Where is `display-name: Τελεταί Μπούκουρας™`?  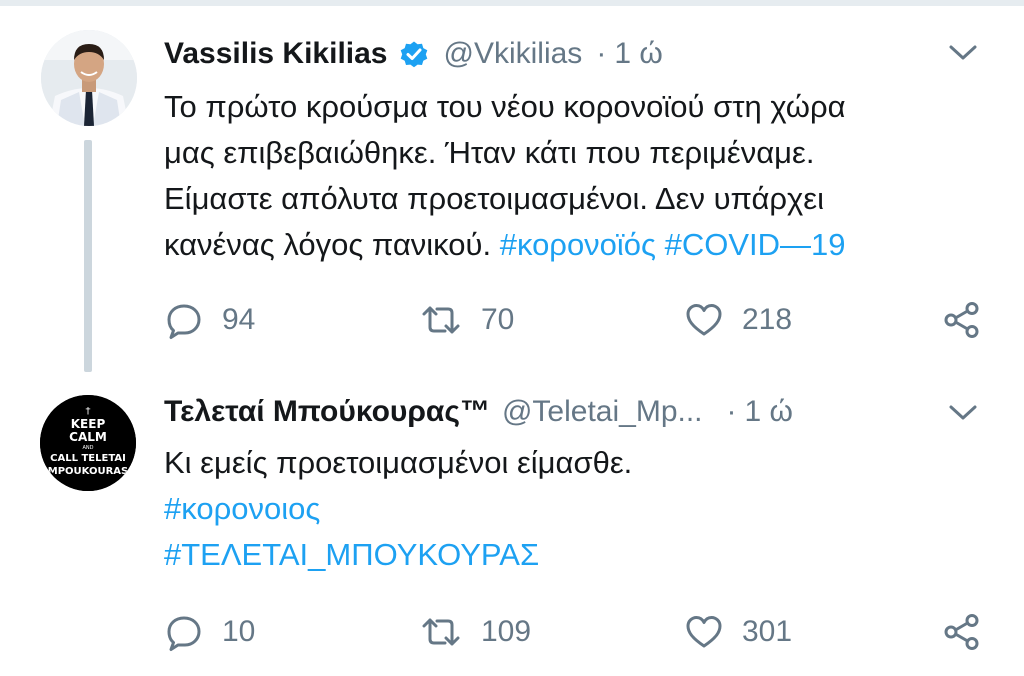
display-name: Τελεταί Μπούκουρας™ is located at coordinates (327, 412).